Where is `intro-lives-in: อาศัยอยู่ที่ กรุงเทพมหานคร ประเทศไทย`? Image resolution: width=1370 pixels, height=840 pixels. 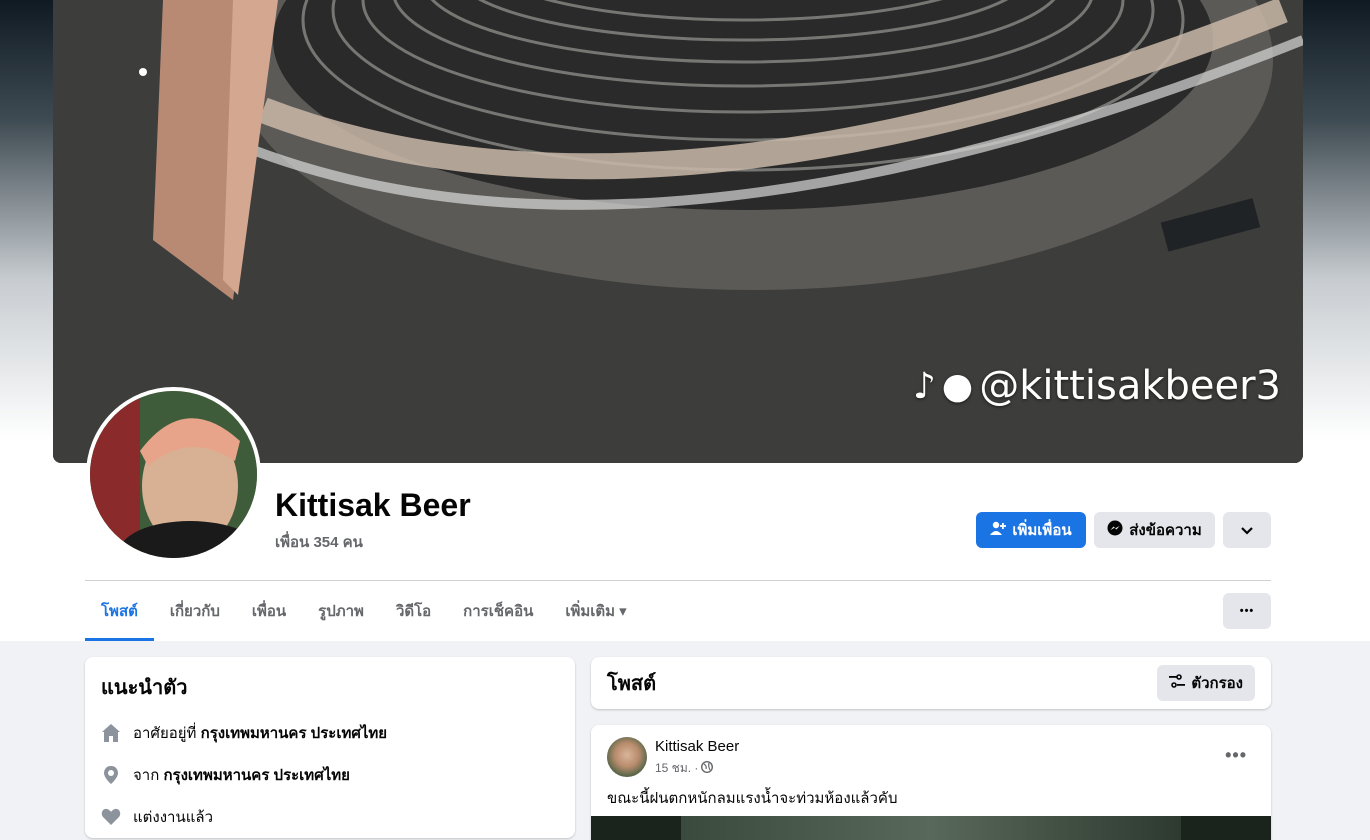 intro-lives-in: อาศัยอยู่ที่ กรุงเทพมหานคร ประเทศไทย is located at coordinates (330, 733).